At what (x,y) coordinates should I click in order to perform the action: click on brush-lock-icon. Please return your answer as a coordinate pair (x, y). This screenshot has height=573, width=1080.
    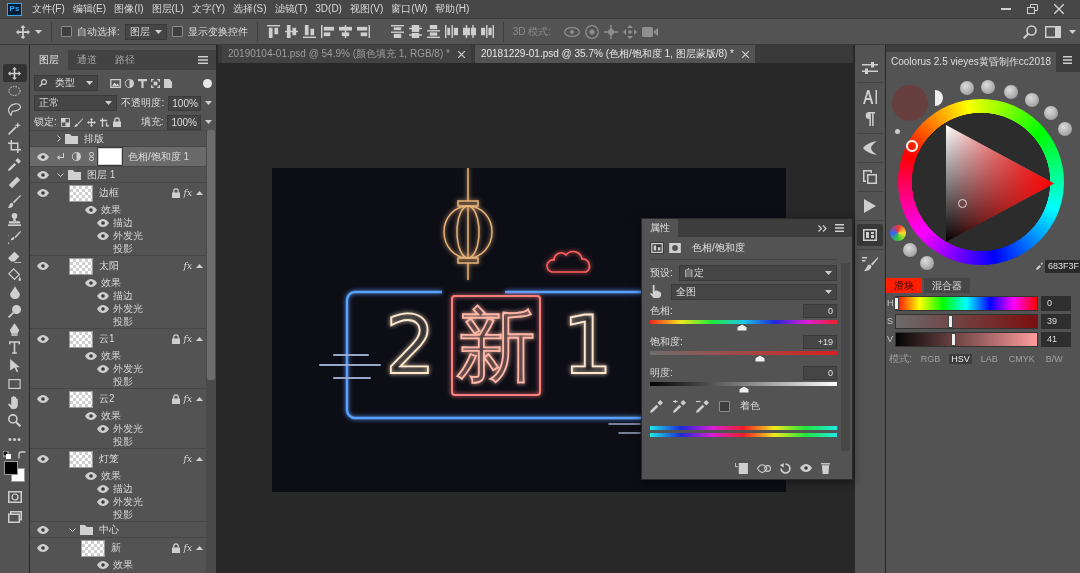
    Looking at the image, I should click on (78, 122).